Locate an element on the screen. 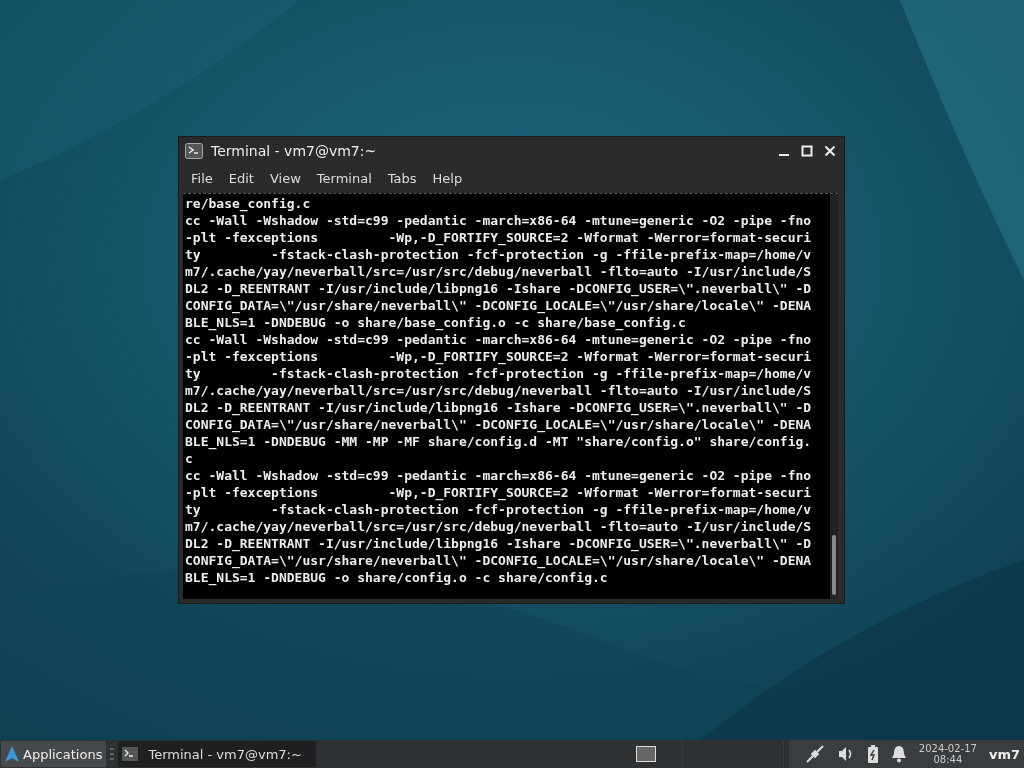  menu-item: Tabs is located at coordinates (406, 178).